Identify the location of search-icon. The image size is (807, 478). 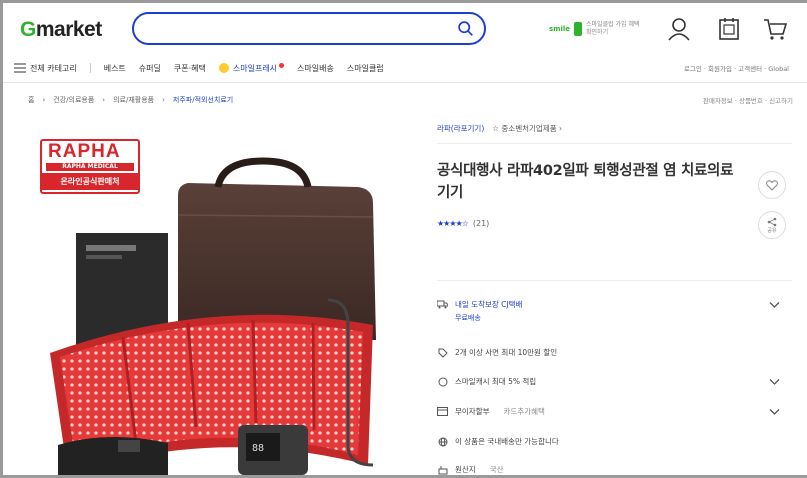
(465, 28).